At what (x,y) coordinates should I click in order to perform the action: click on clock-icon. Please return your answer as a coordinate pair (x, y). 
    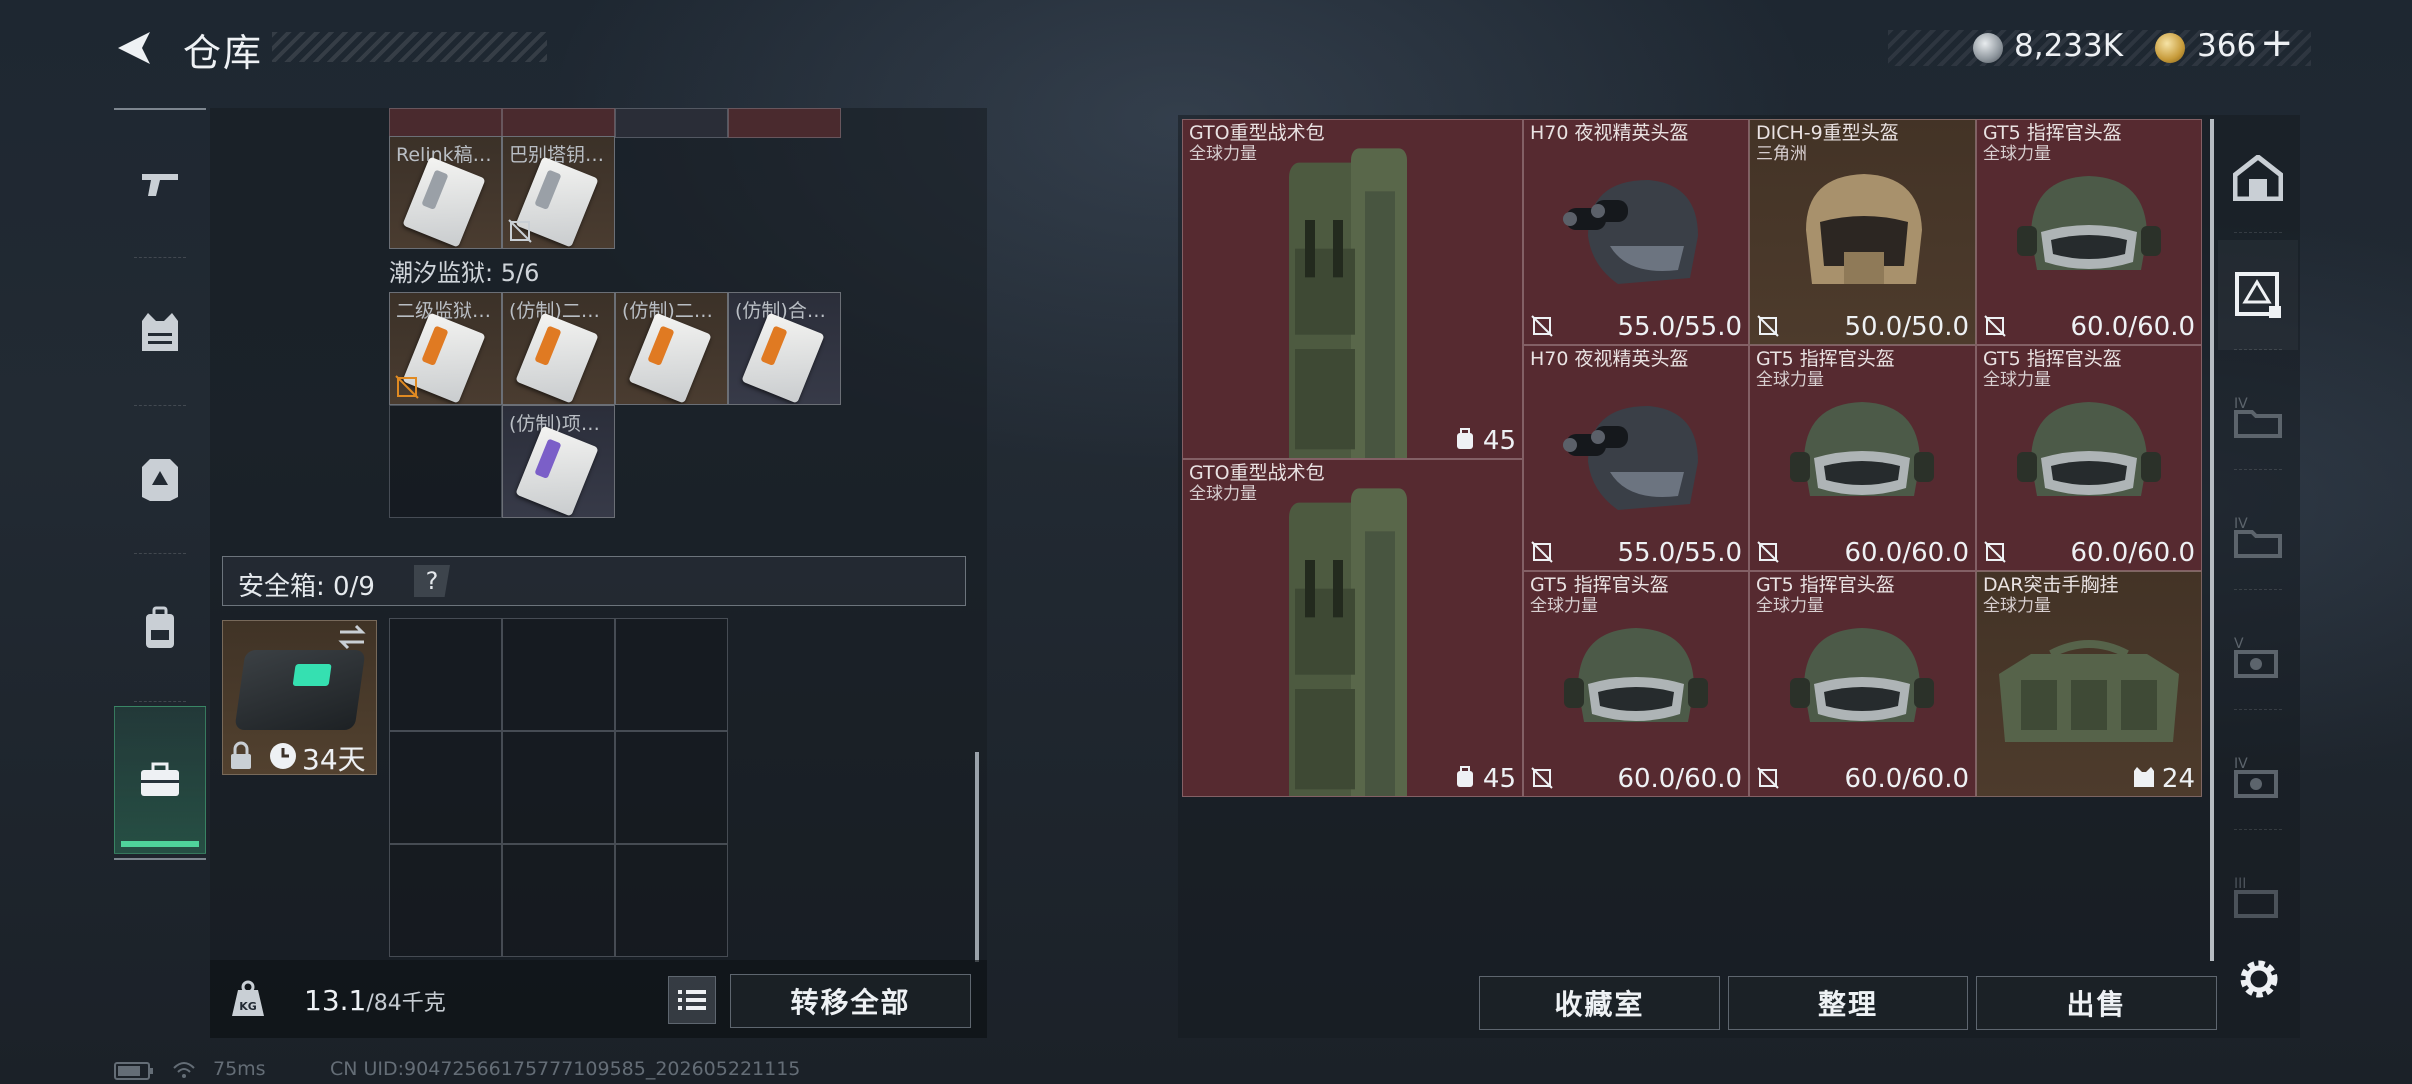
    Looking at the image, I should click on (283, 756).